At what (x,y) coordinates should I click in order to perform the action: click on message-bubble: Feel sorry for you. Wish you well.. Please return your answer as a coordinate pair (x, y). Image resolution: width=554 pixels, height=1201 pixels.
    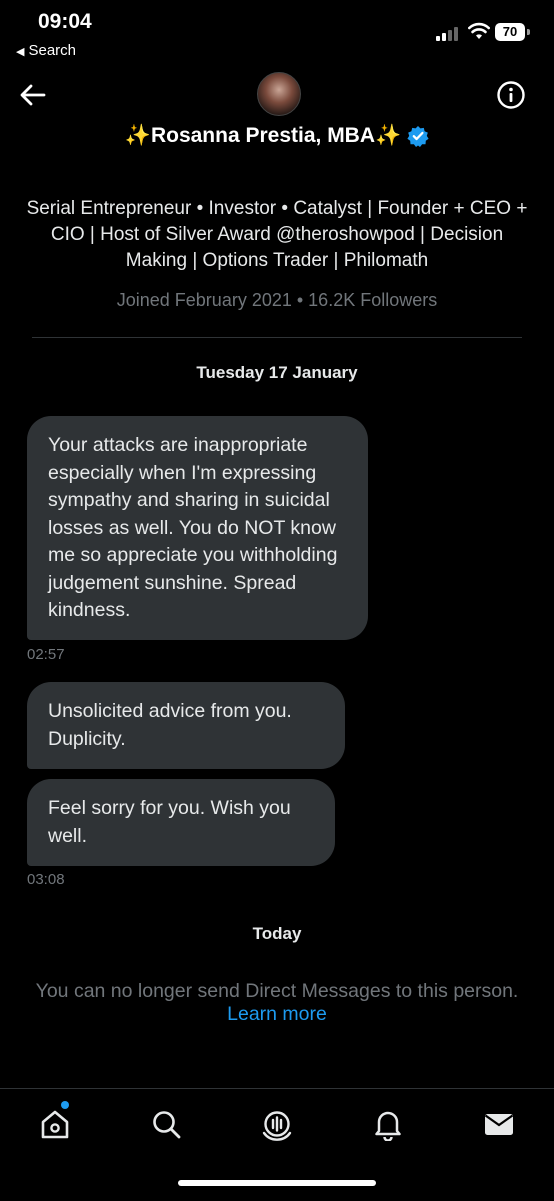
    Looking at the image, I should click on (181, 822).